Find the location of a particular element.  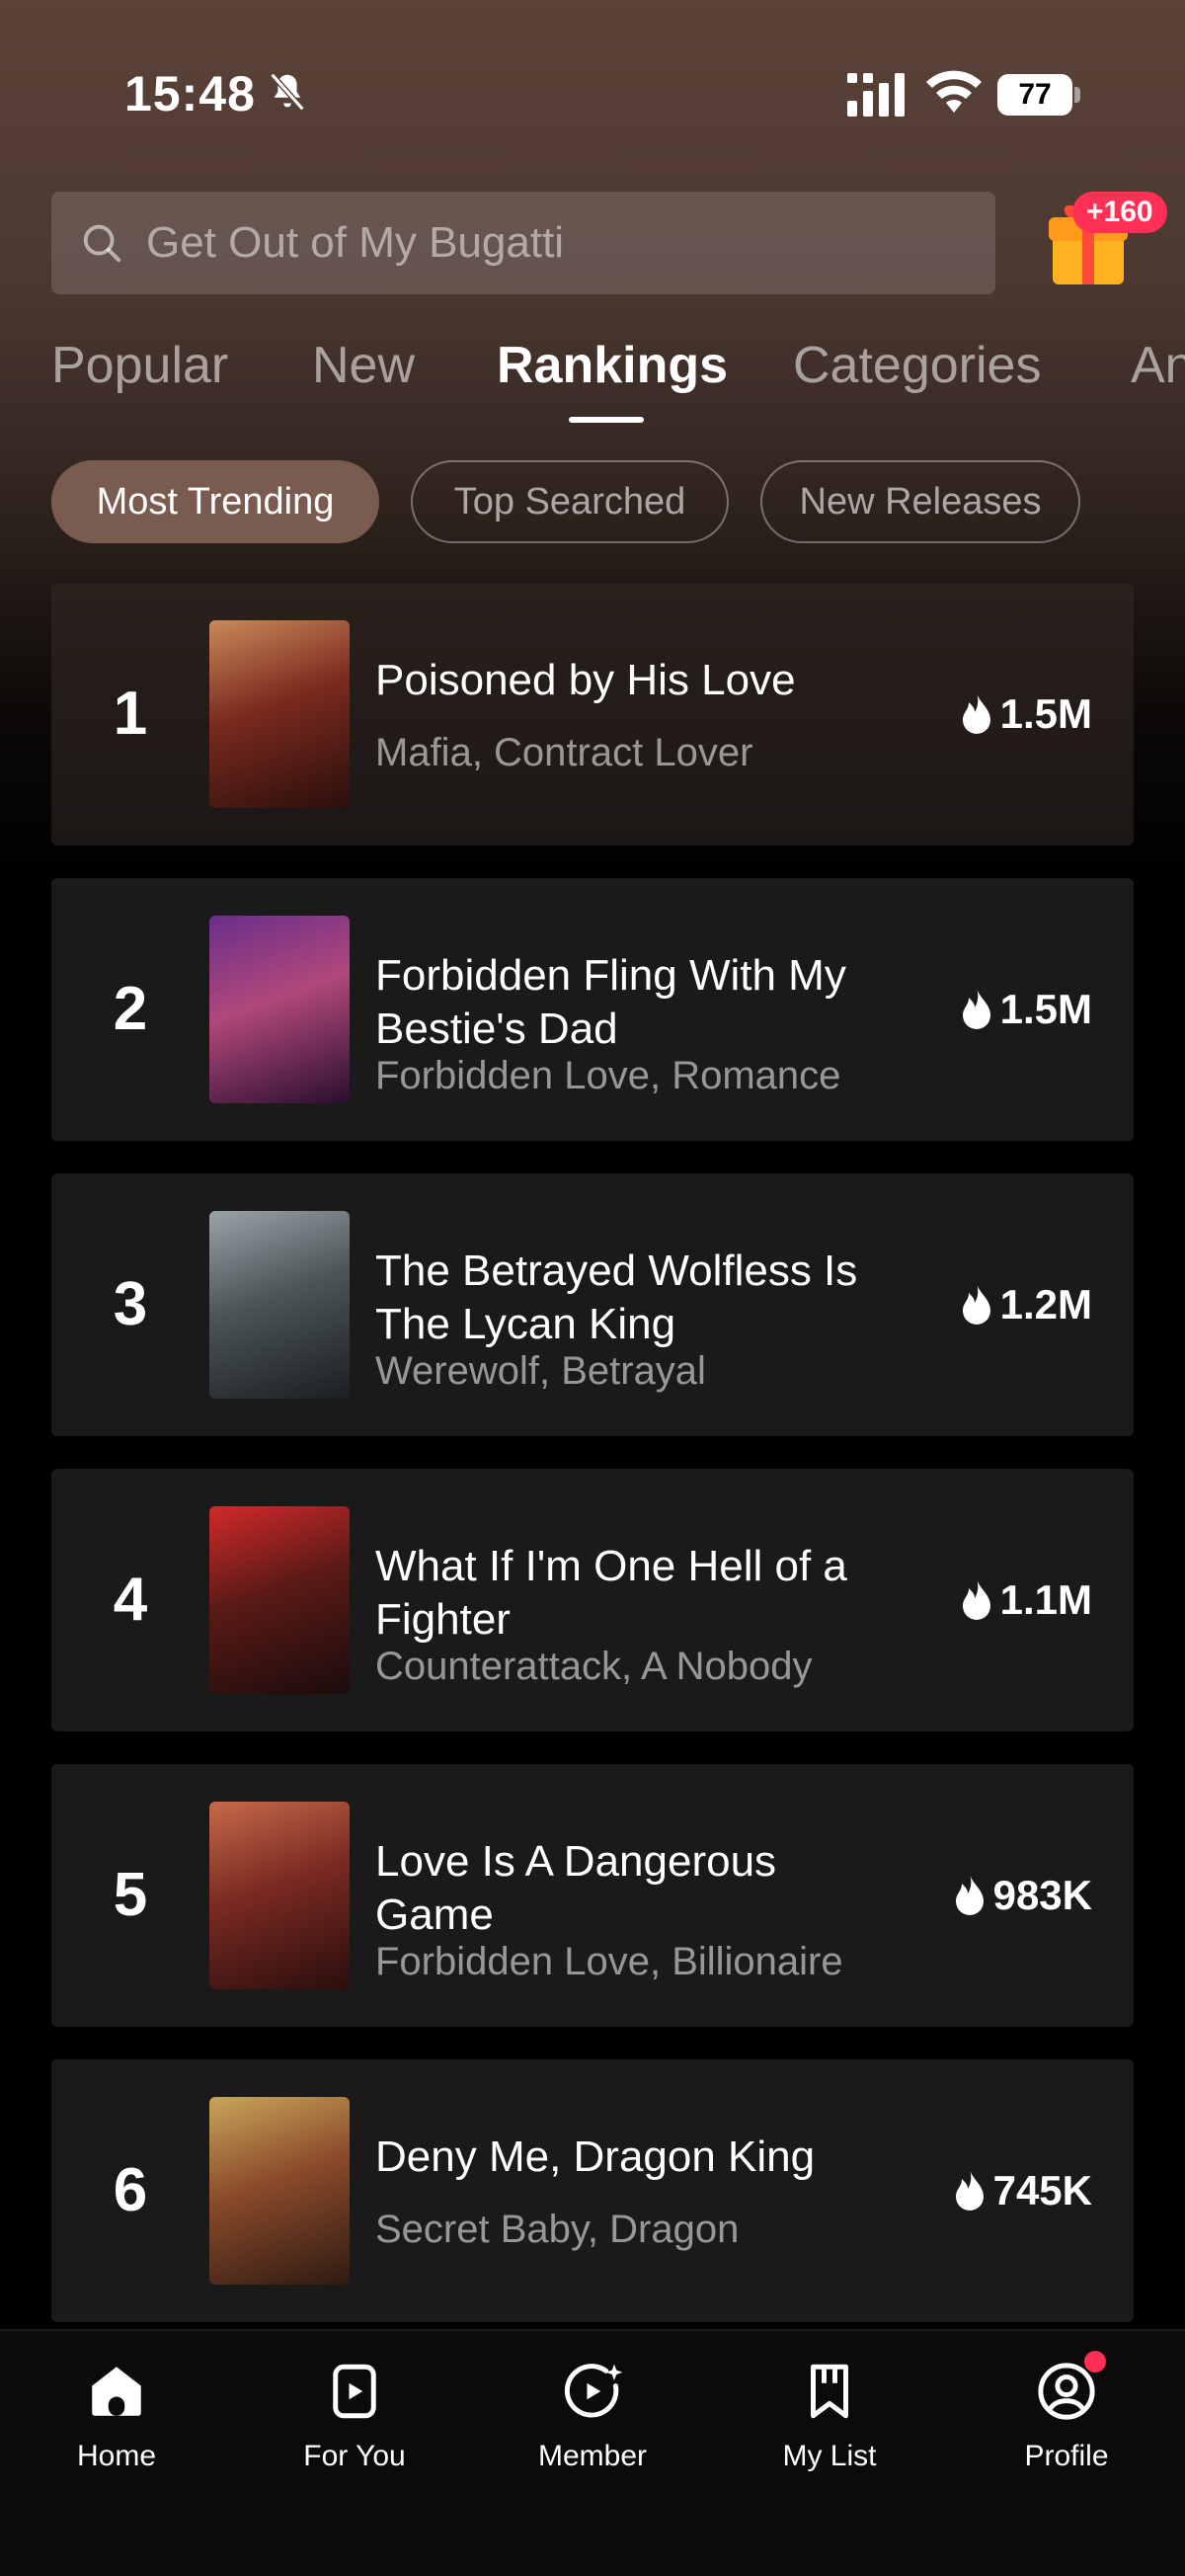

item-title: Deny Me, Dragon King is located at coordinates (596, 2157).